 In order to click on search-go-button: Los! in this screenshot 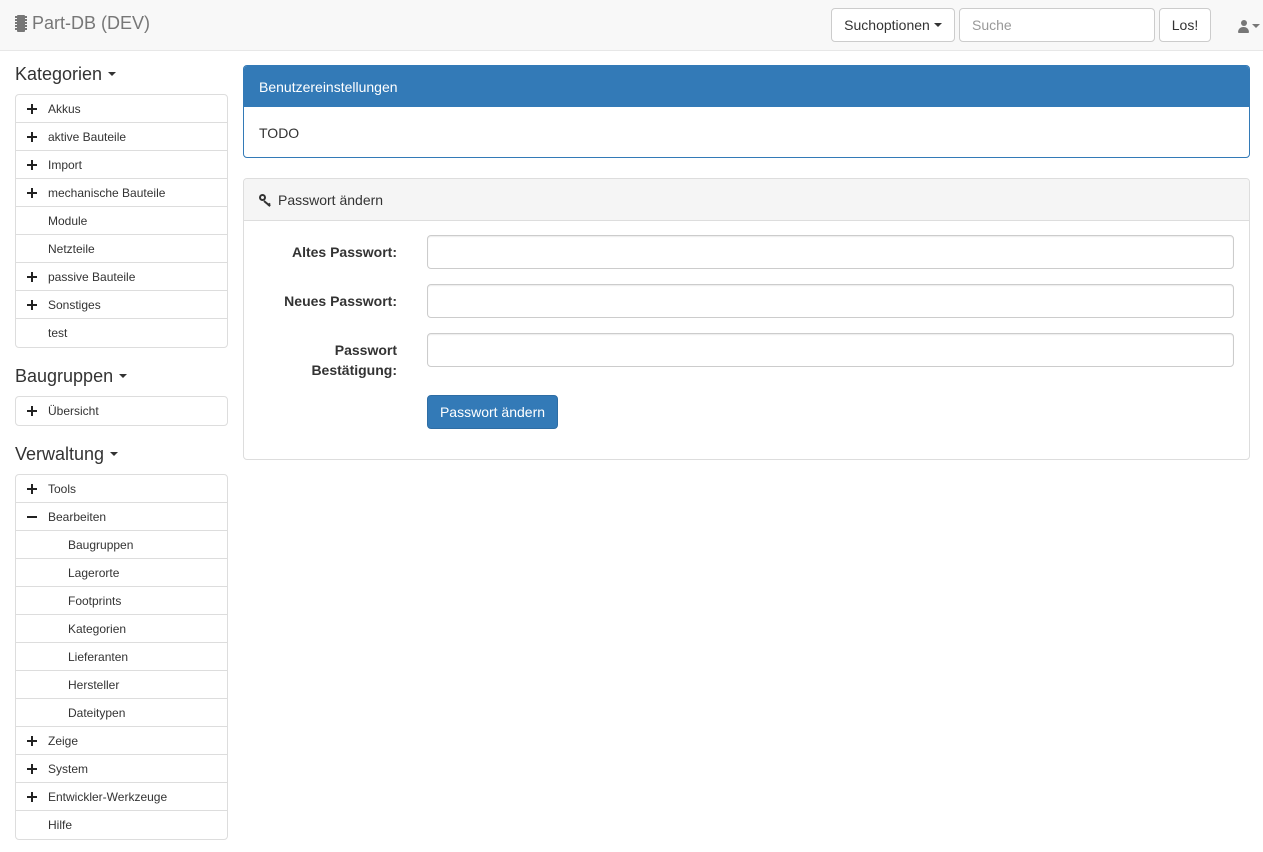, I will do `click(1185, 25)`.